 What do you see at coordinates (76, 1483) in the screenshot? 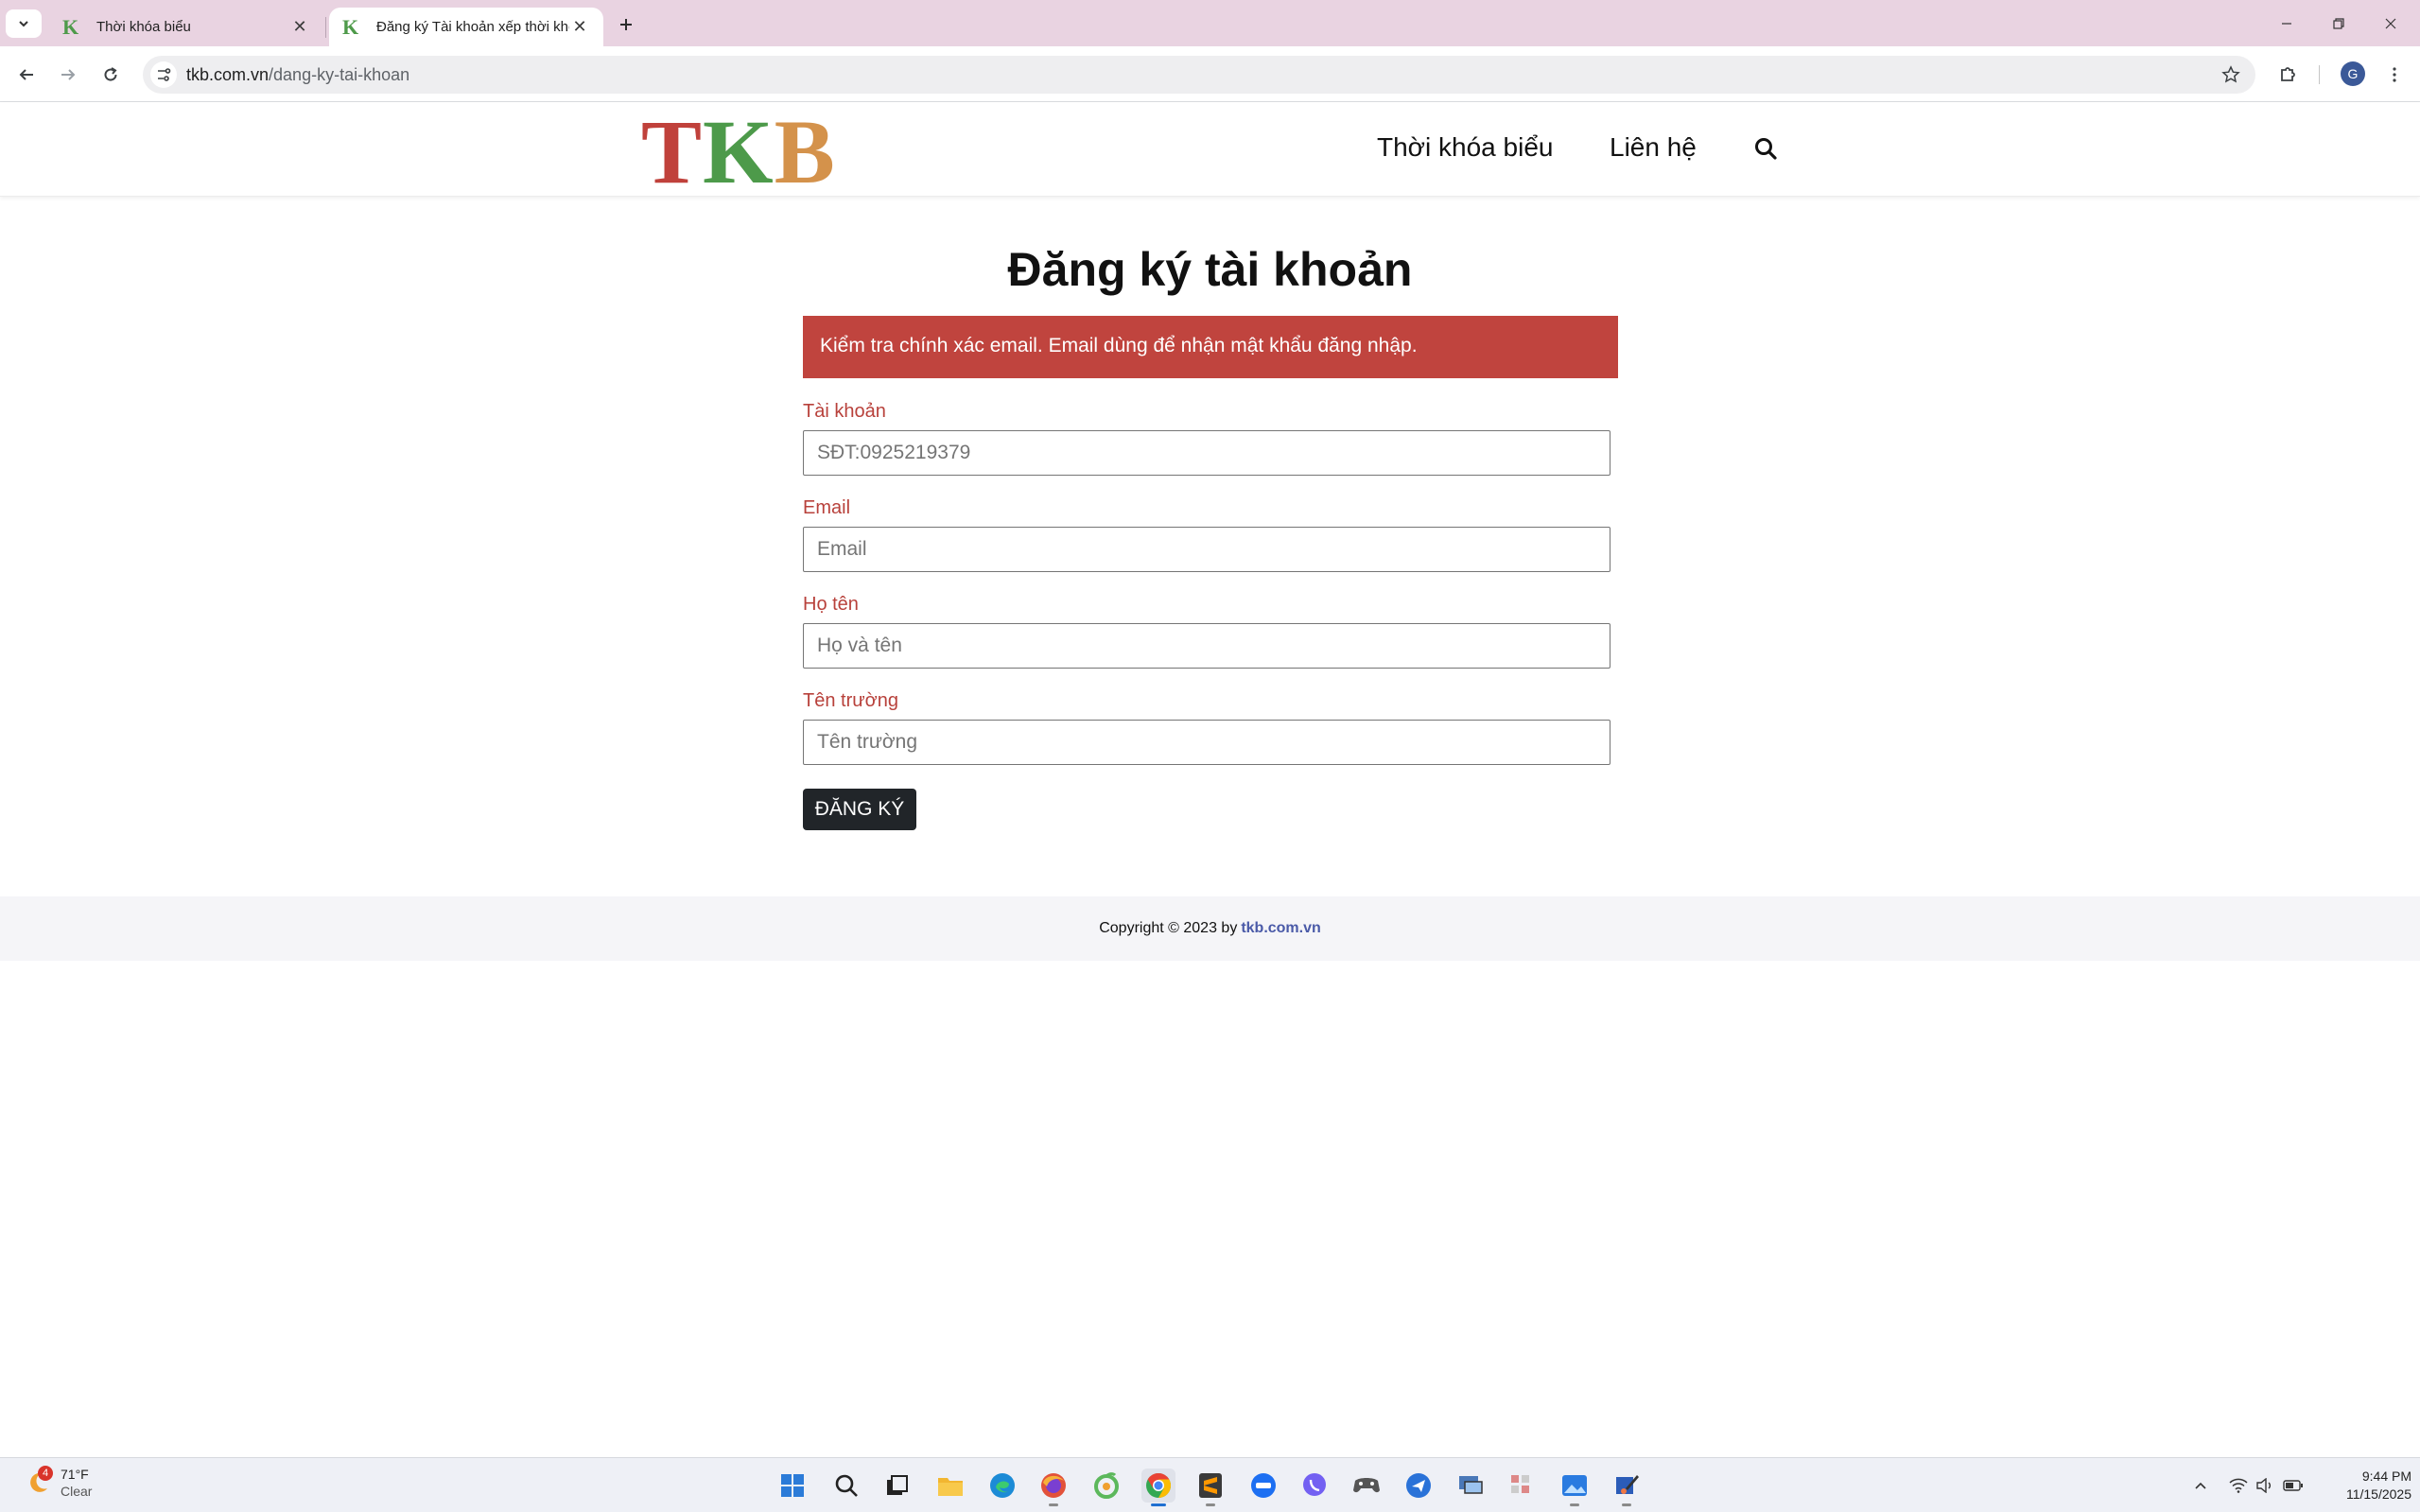
I see `weather-text: 71°F Clear` at bounding box center [76, 1483].